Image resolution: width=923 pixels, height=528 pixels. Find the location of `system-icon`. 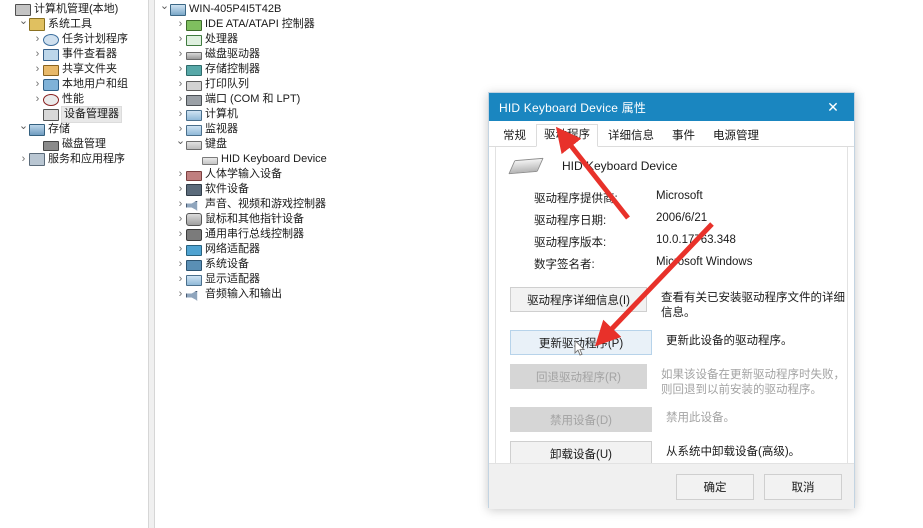

system-icon is located at coordinates (194, 265).